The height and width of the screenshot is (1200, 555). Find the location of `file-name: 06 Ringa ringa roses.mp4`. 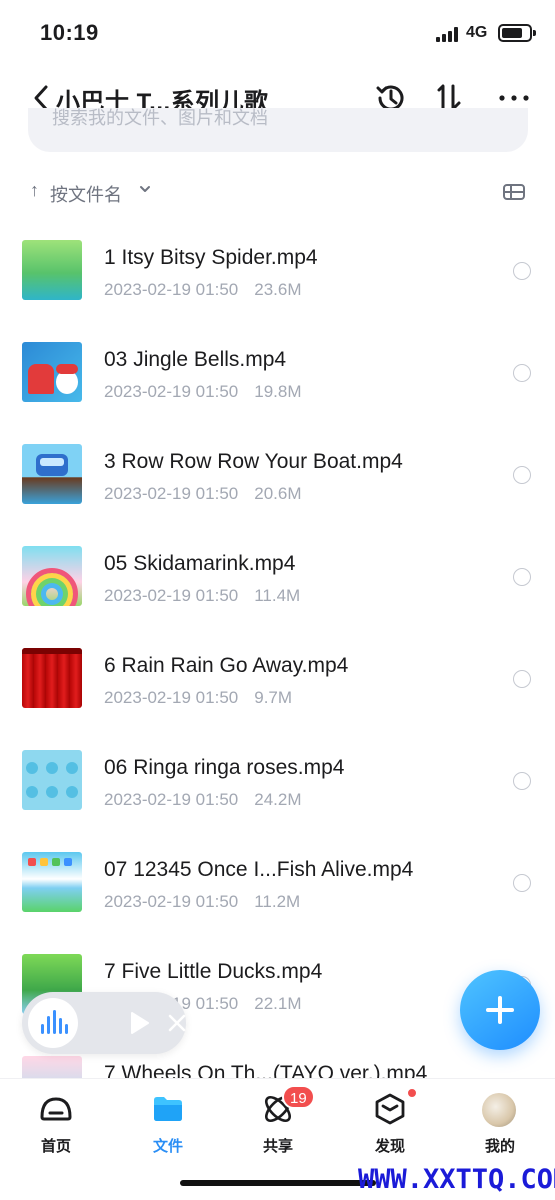

file-name: 06 Ringa ringa roses.mp4 is located at coordinates (224, 767).